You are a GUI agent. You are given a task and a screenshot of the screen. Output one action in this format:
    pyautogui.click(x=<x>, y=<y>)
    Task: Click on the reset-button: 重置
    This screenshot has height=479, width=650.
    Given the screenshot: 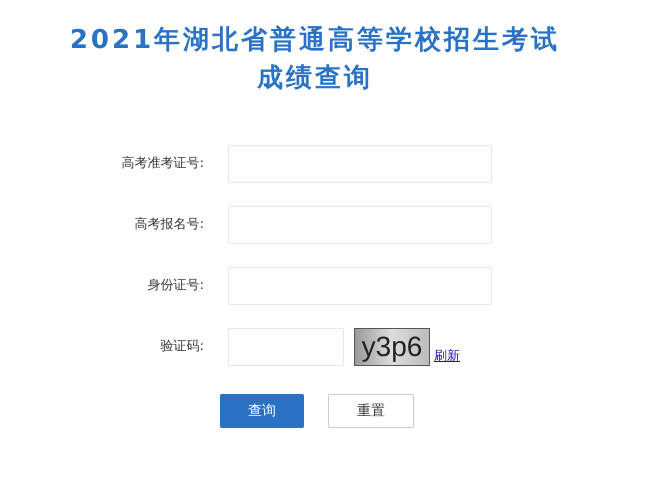 What is the action you would take?
    pyautogui.click(x=371, y=411)
    